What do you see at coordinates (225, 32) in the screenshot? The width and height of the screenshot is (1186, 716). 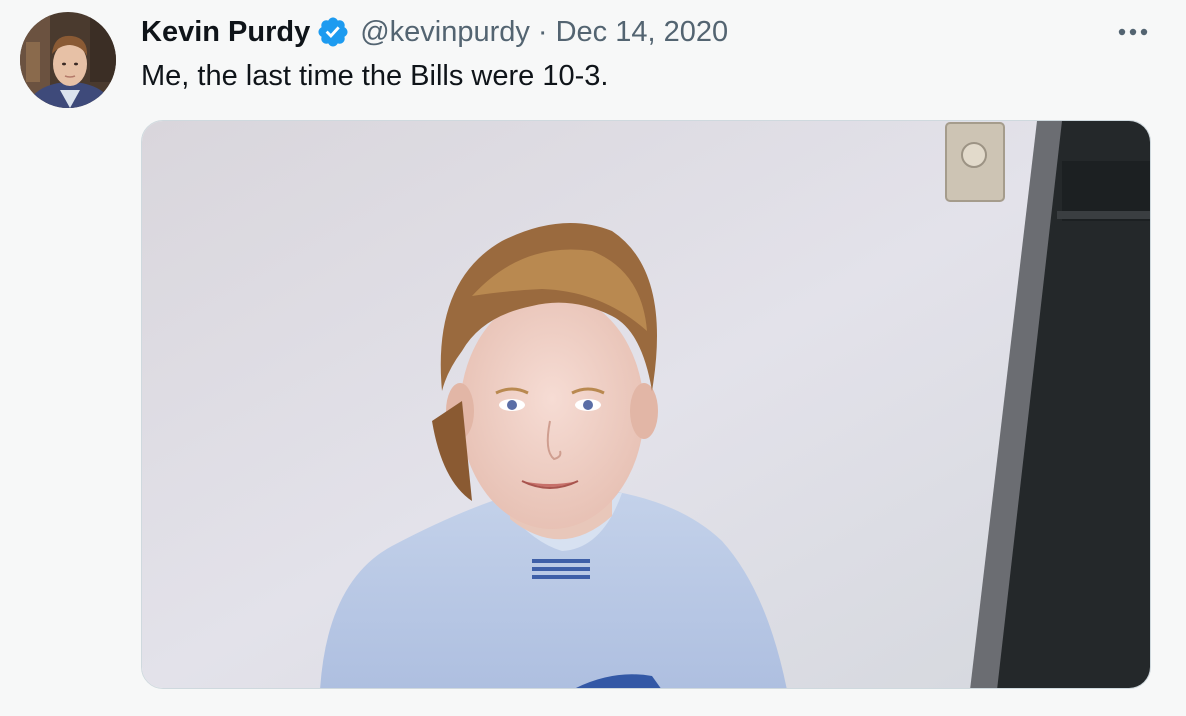 I see `author-name: Kevin Purdy` at bounding box center [225, 32].